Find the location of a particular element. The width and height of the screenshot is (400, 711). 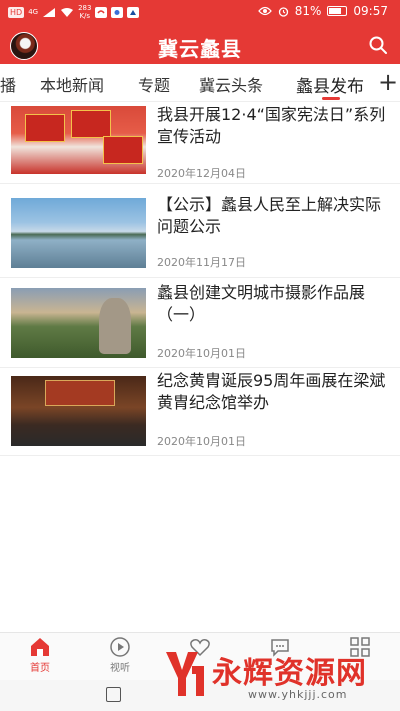

active-tab-indicator is located at coordinates (331, 98).